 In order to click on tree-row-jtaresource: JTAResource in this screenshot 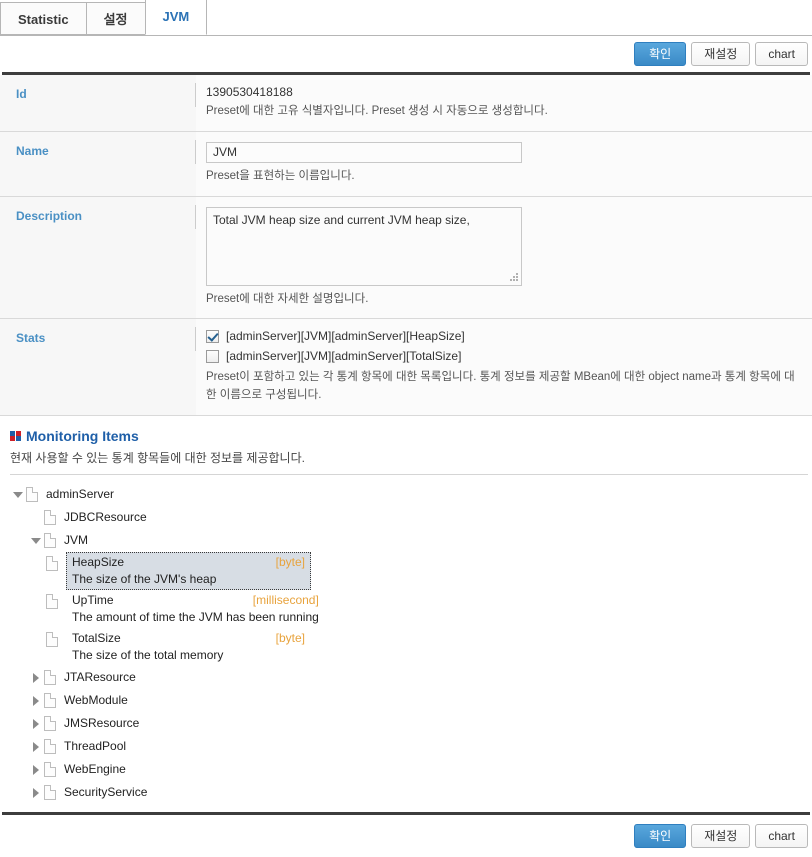, I will do `click(420, 677)`.